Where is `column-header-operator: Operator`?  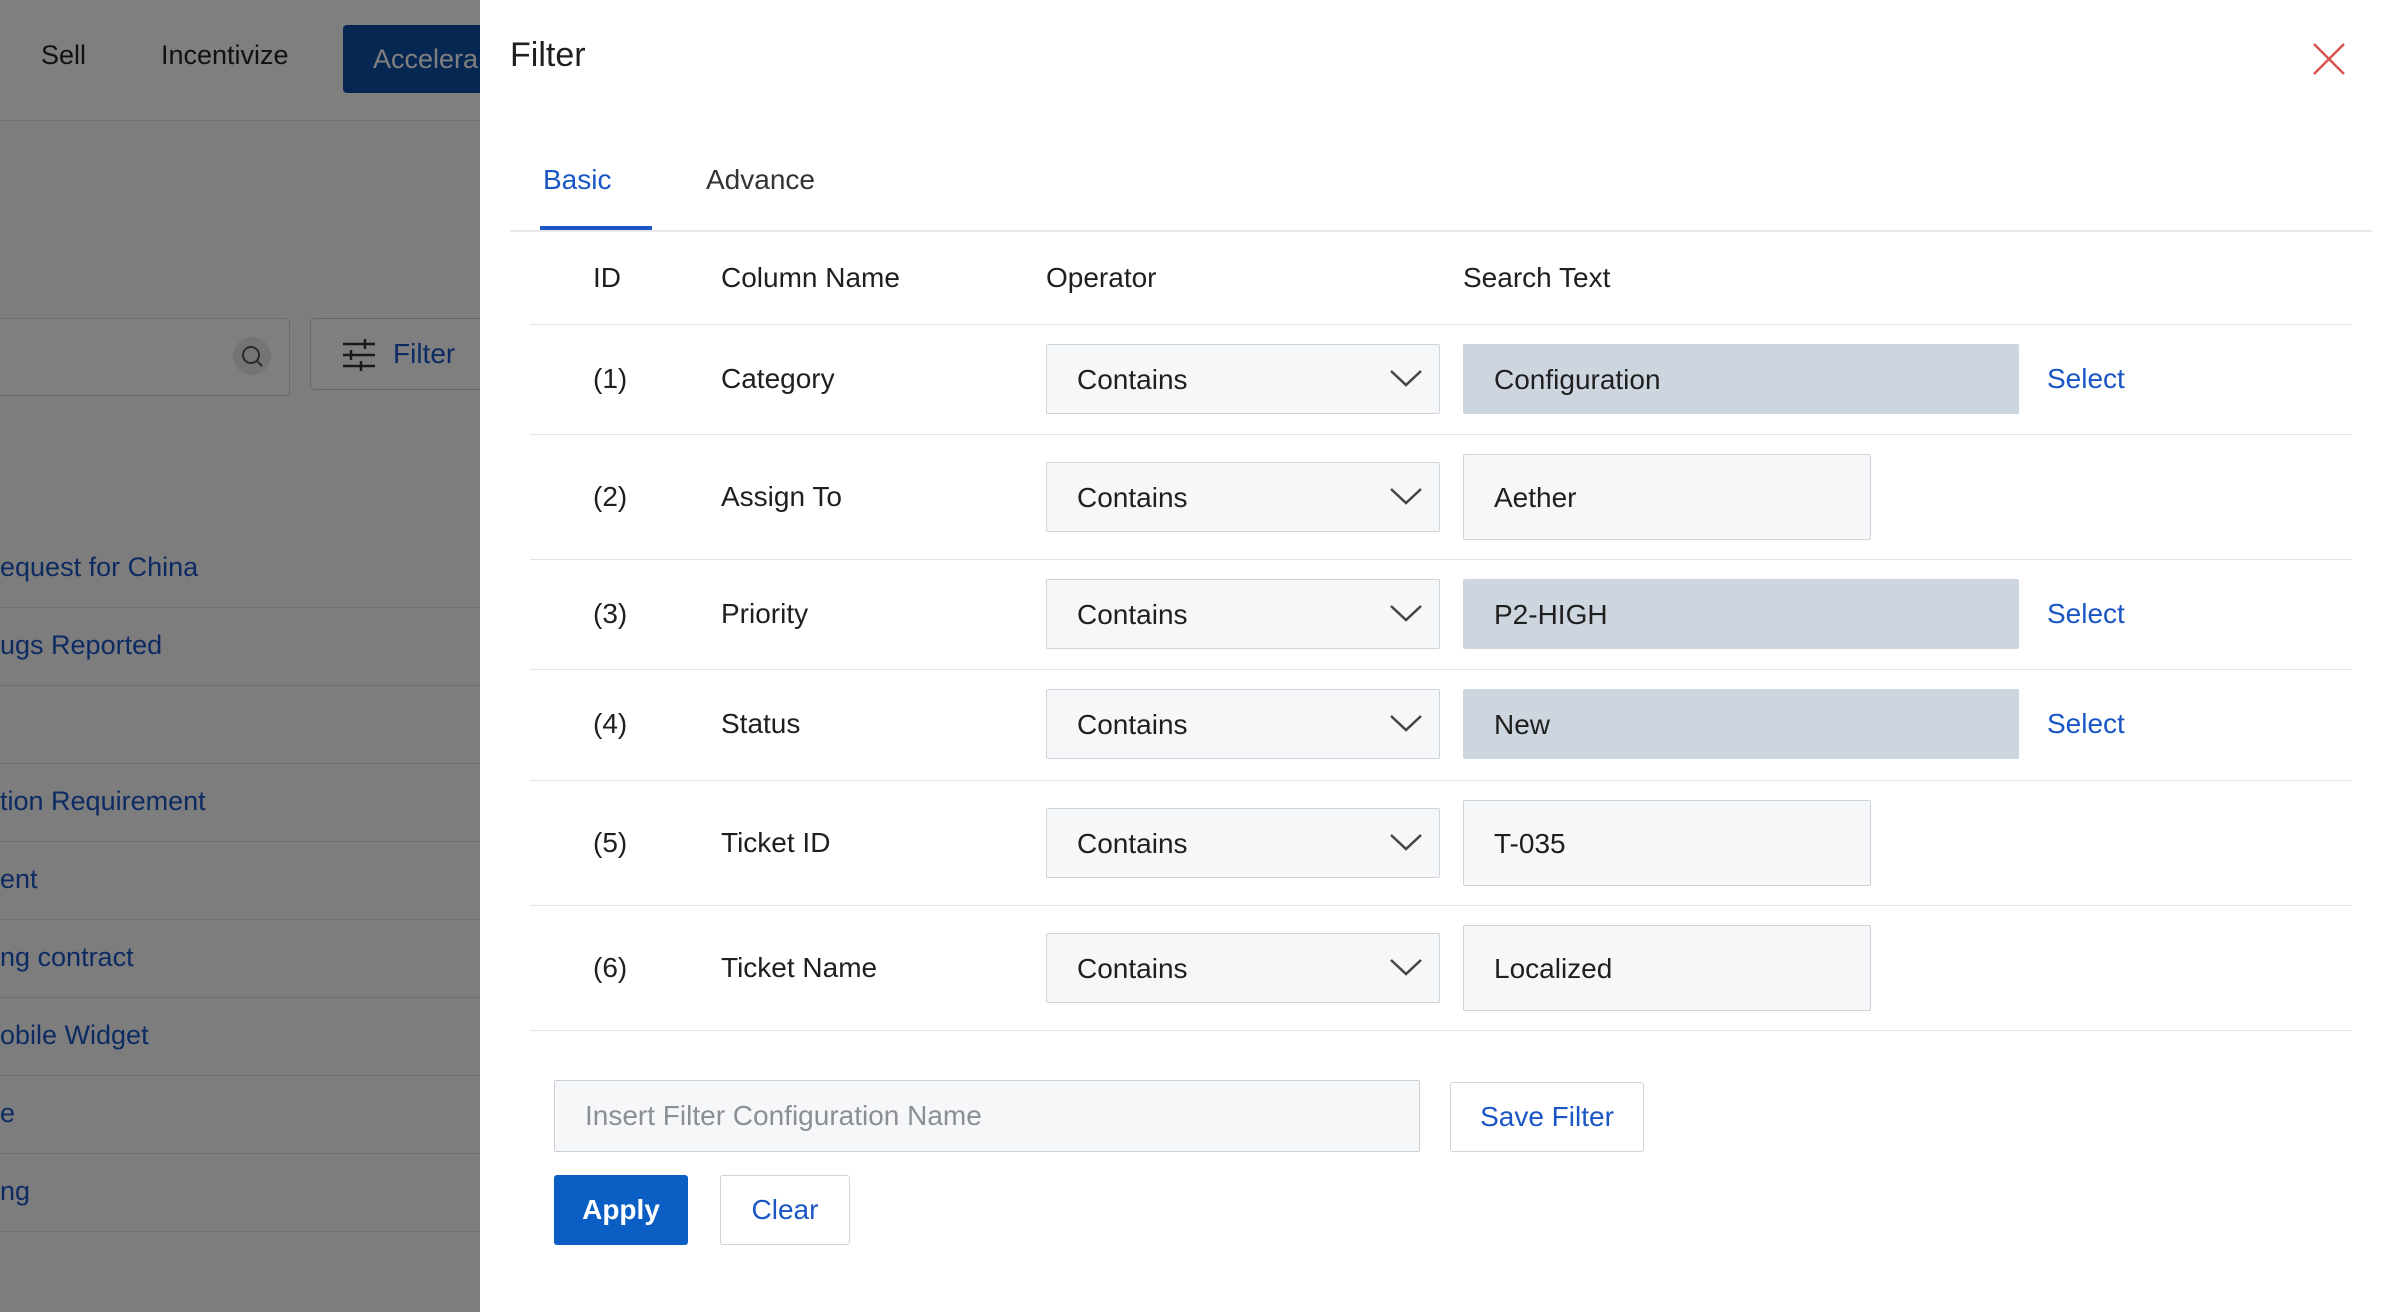 column-header-operator: Operator is located at coordinates (1101, 277).